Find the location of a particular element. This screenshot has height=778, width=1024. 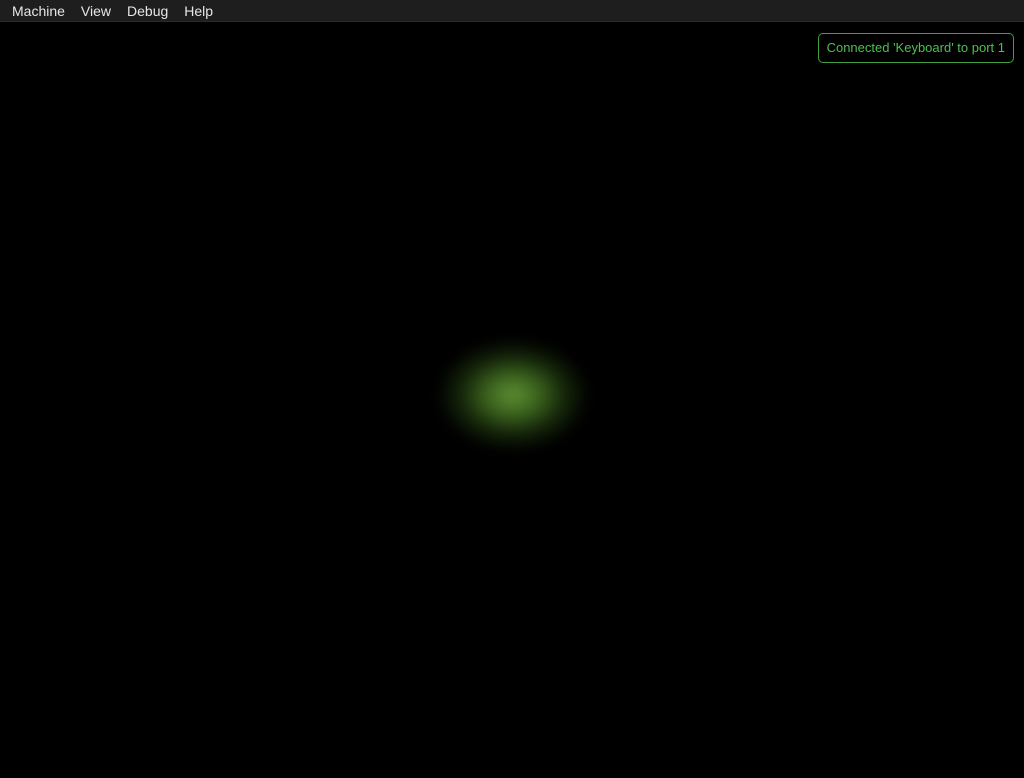

connection-notification: Connected 'Keyboard' to port 1 is located at coordinates (915, 48).